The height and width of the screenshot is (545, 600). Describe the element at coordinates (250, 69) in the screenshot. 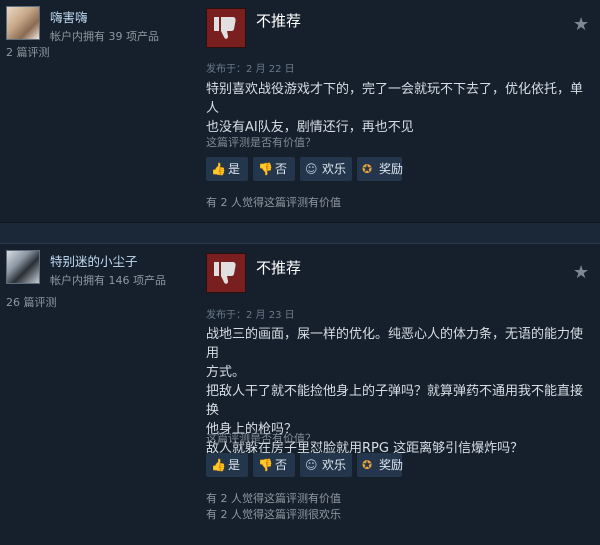

I see `posted-date: 发布于：2 月 22 日` at that location.